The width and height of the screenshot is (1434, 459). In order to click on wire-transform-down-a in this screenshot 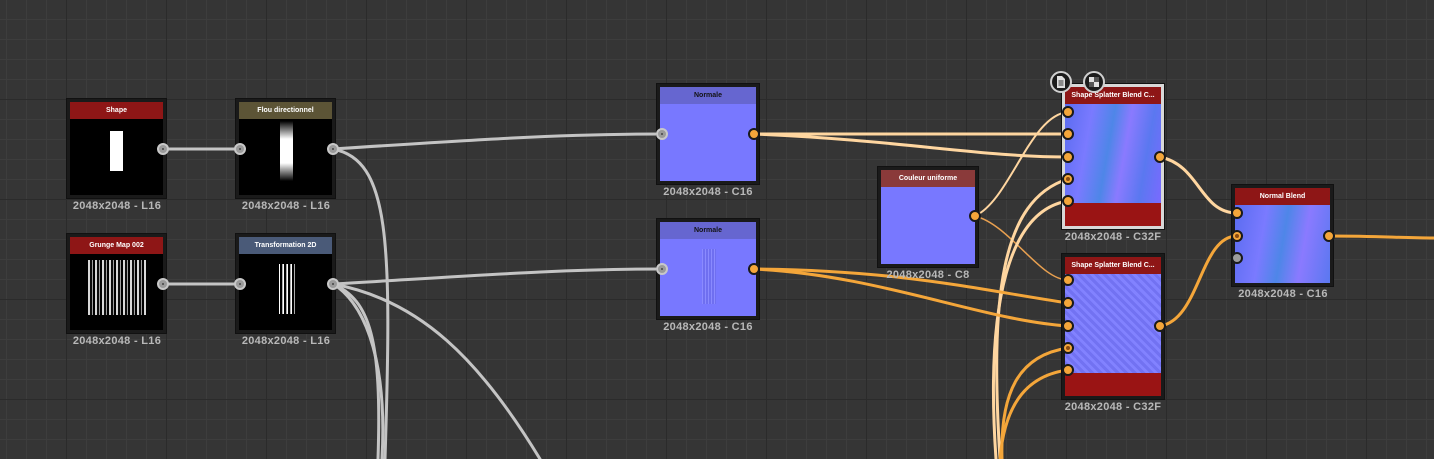, I will do `click(356, 370)`.